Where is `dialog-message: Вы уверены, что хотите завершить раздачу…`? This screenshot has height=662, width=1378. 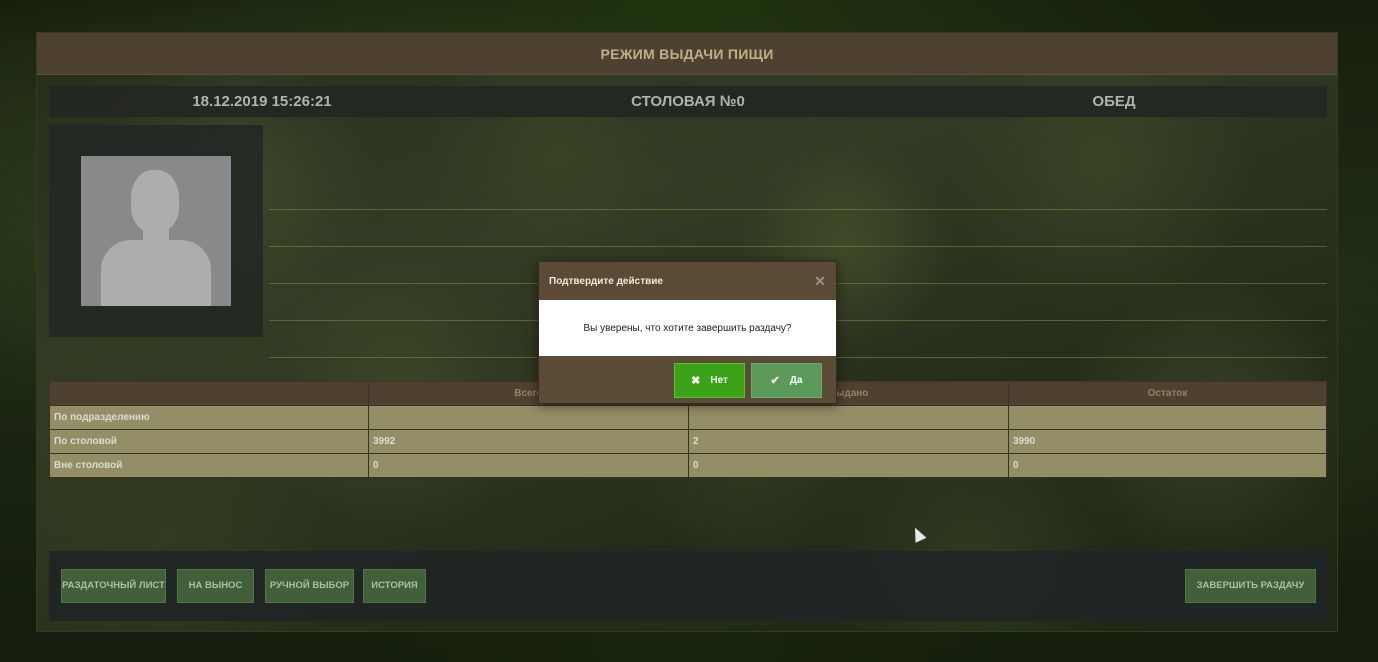
dialog-message: Вы уверены, что хотите завершить раздачу… is located at coordinates (687, 328).